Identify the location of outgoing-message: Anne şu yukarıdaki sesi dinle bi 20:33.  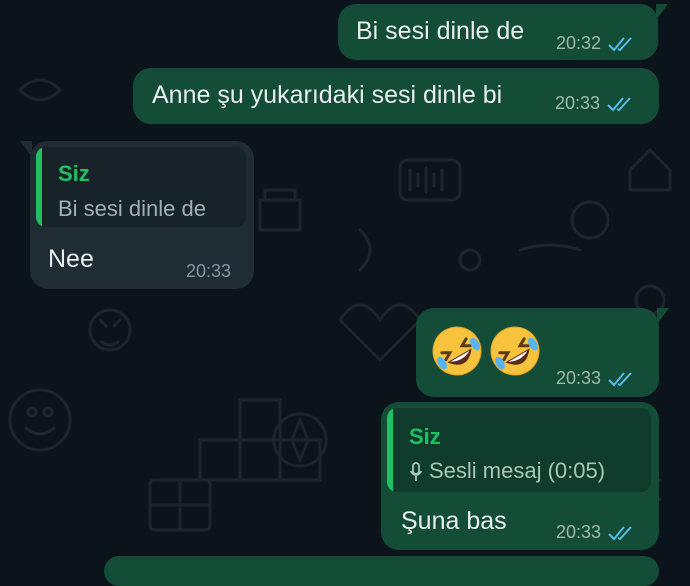
(396, 96).